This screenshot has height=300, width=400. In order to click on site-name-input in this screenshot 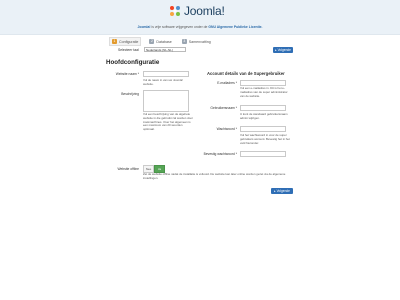, I will do `click(166, 74)`.